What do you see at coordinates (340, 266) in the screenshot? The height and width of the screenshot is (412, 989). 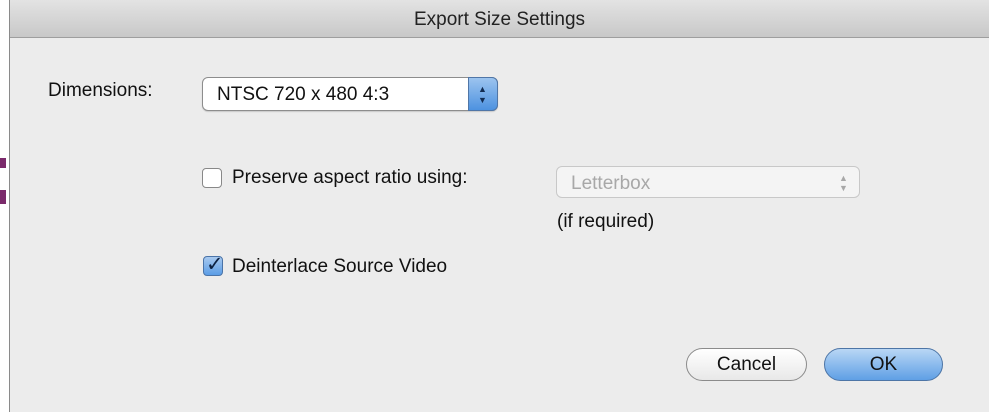 I see `deinterlace-label: Deinterlace Source Video` at bounding box center [340, 266].